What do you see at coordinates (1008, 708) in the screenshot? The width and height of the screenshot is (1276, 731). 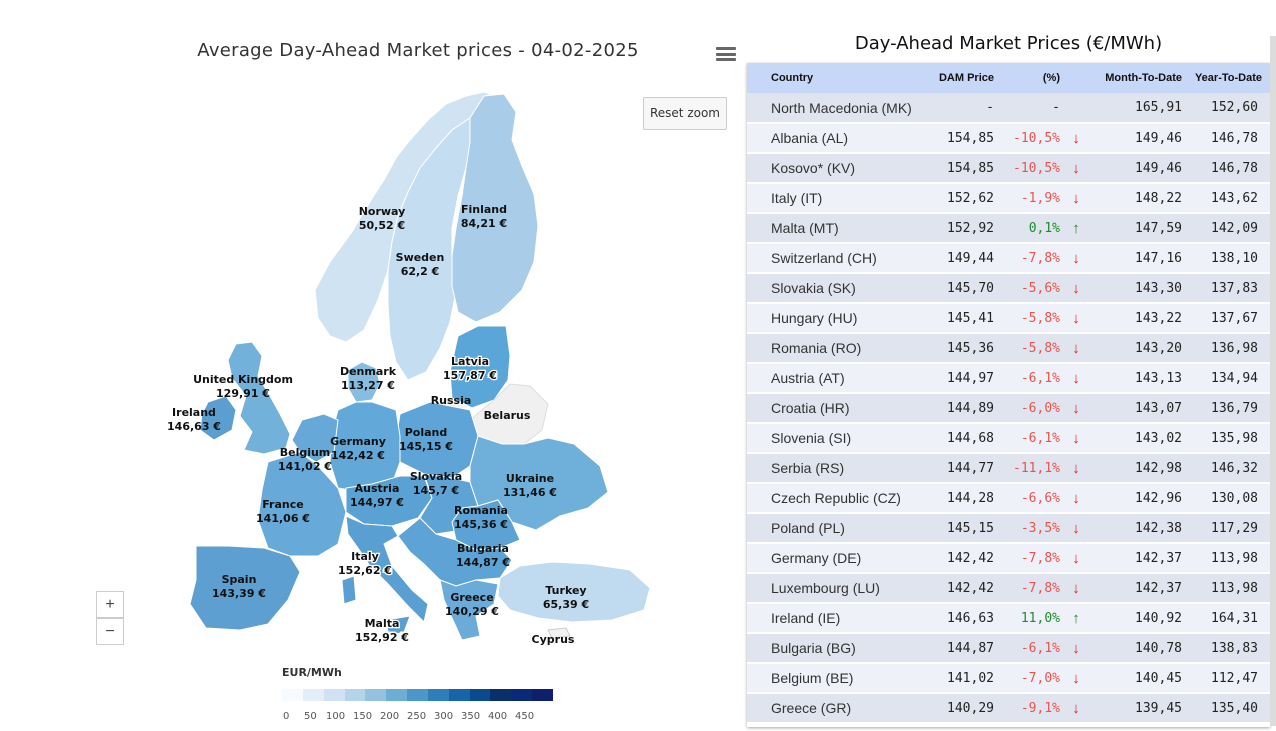 I see `table-row: Greece (GR) 140,29 -9,1% ↓ 139,45 135,40` at bounding box center [1008, 708].